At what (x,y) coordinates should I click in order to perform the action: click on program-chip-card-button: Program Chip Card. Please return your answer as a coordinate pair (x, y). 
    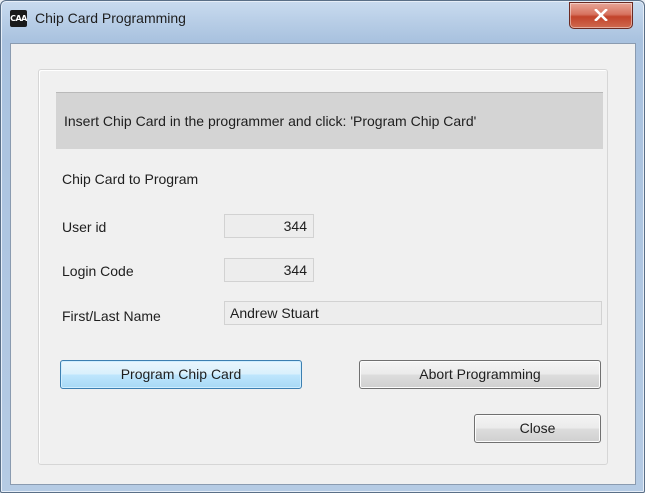
    Looking at the image, I should click on (181, 374).